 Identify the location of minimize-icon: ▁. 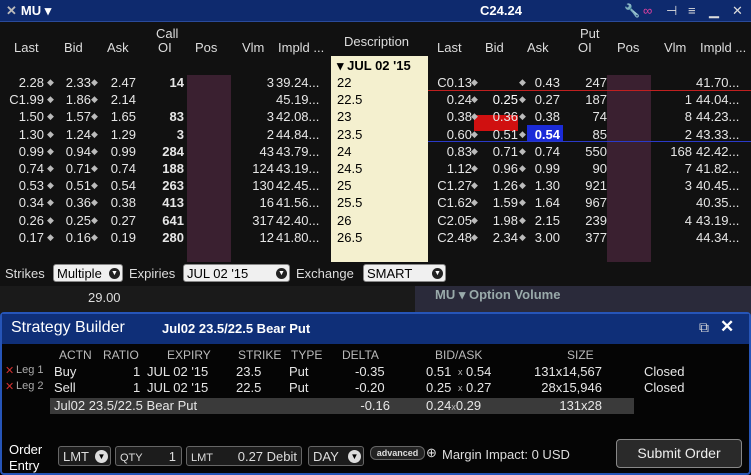
(714, 11).